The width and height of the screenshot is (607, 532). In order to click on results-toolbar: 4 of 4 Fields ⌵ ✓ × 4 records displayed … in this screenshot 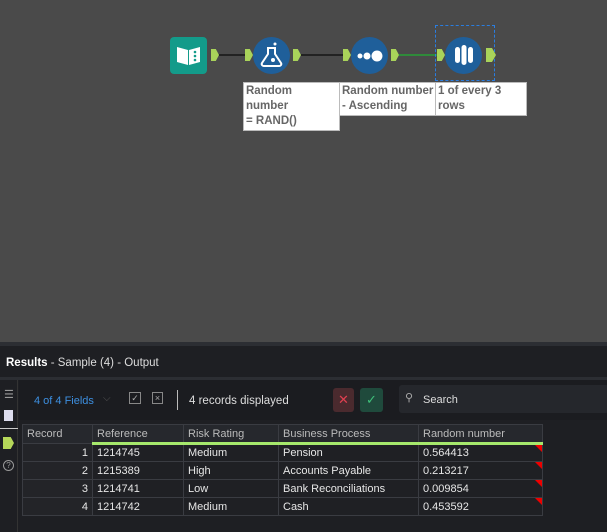, I will do `click(313, 400)`.